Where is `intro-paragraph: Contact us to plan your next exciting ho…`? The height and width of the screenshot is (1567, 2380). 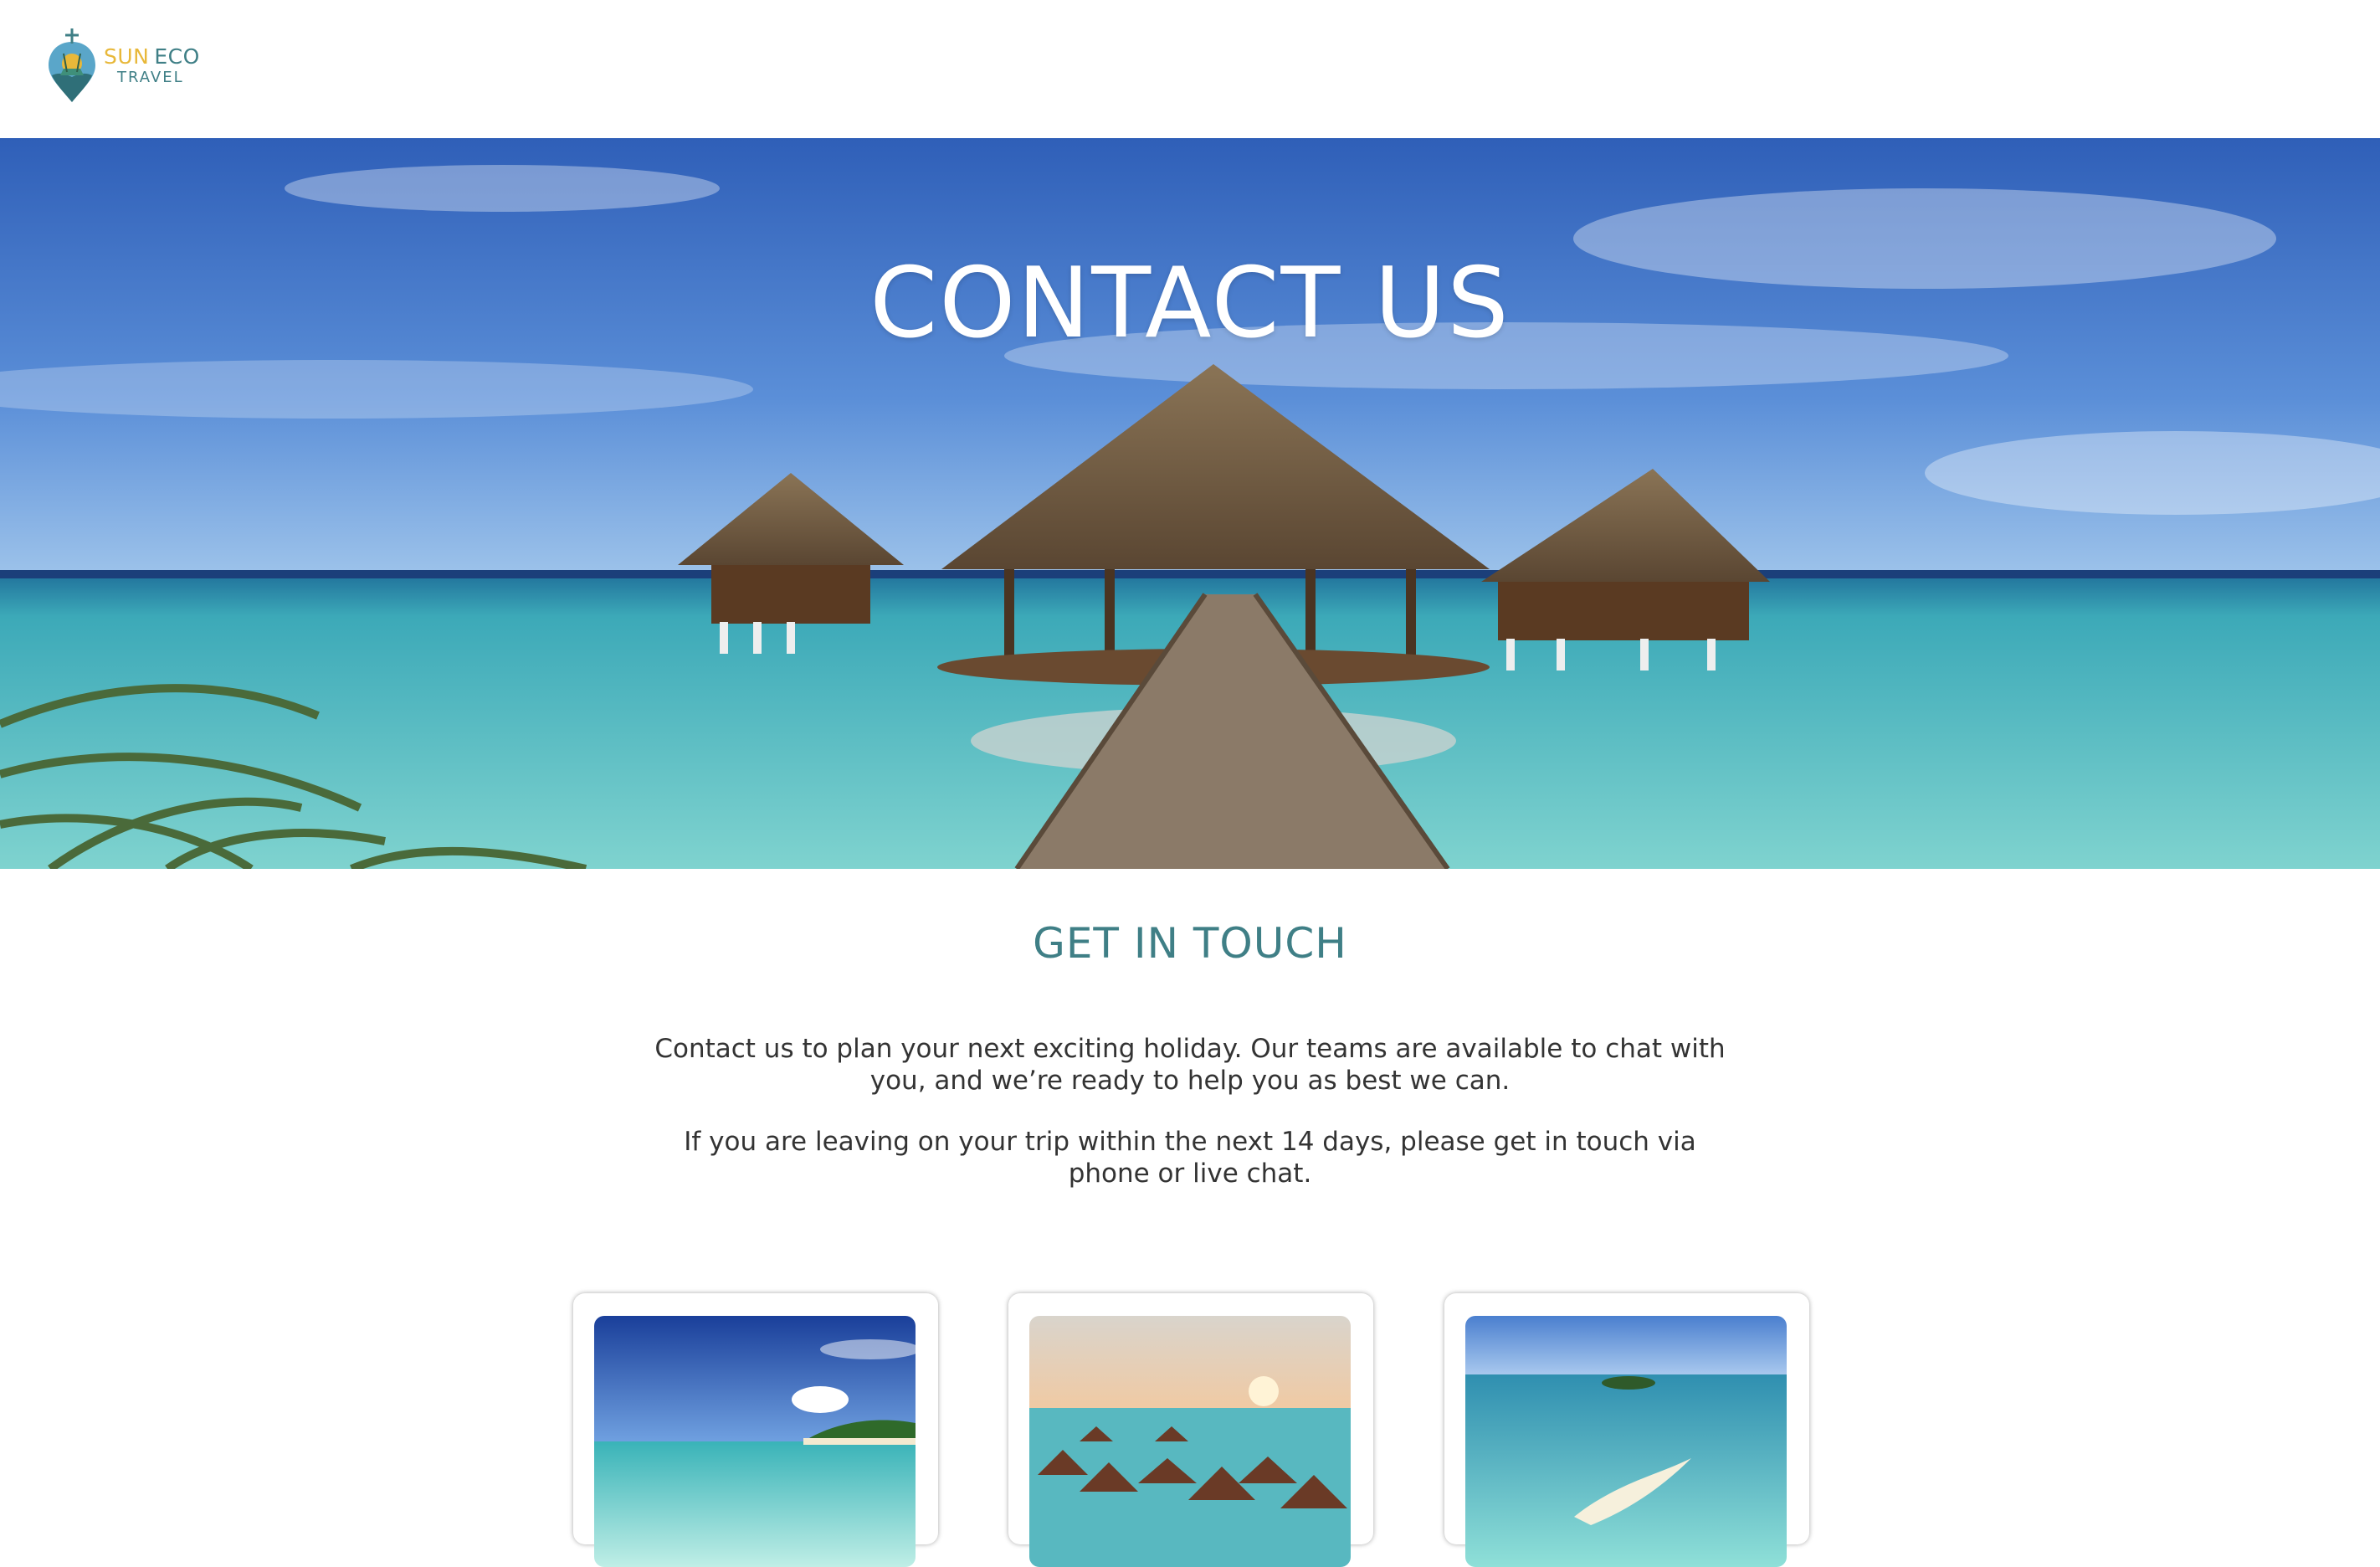 intro-paragraph: Contact us to plan your next exciting ho… is located at coordinates (1190, 1065).